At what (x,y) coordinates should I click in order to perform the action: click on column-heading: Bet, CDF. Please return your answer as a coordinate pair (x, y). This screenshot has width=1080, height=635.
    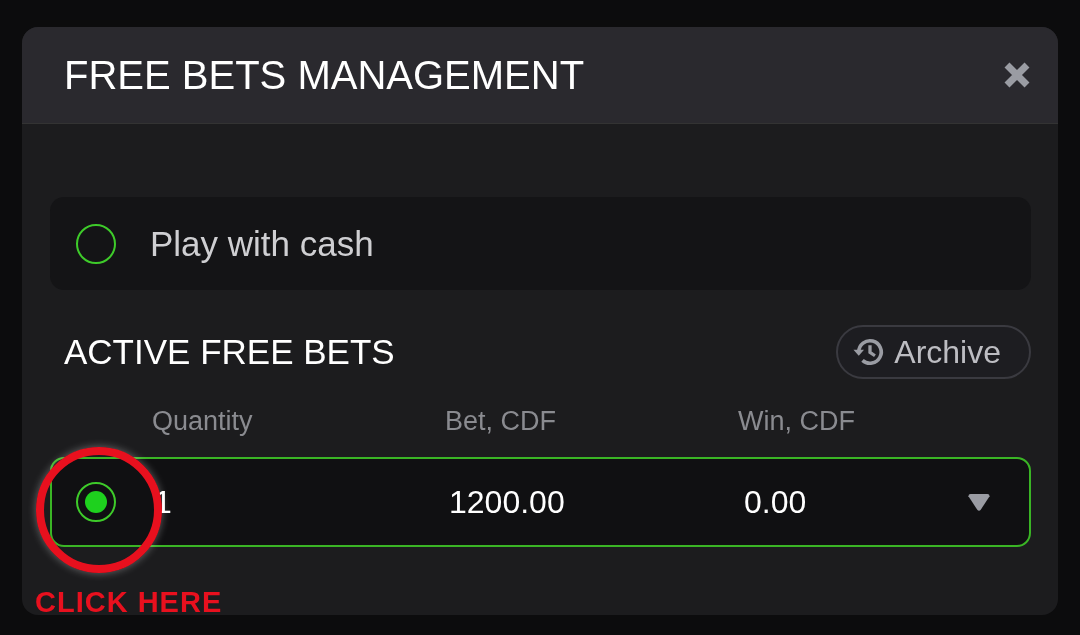
    Looking at the image, I should click on (501, 421).